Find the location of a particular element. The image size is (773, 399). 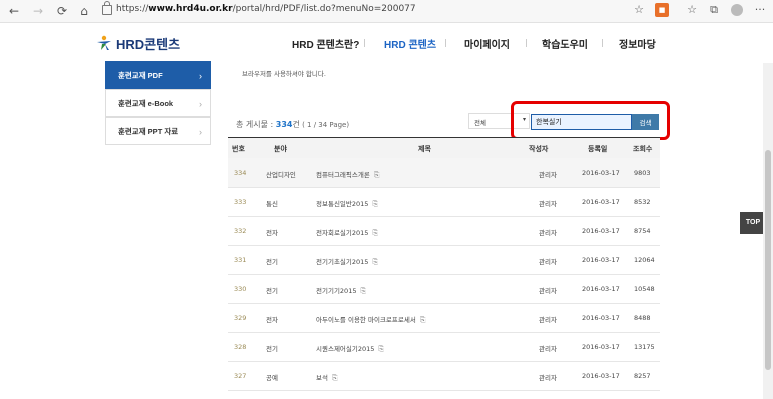

cell-field: 전기 is located at coordinates (272, 290).